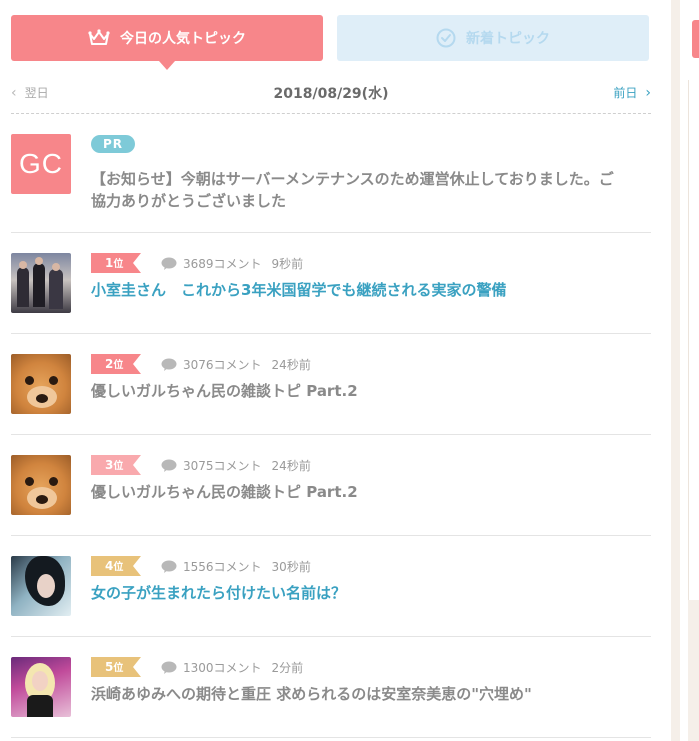  I want to click on gc-logo: GC, so click(41, 164).